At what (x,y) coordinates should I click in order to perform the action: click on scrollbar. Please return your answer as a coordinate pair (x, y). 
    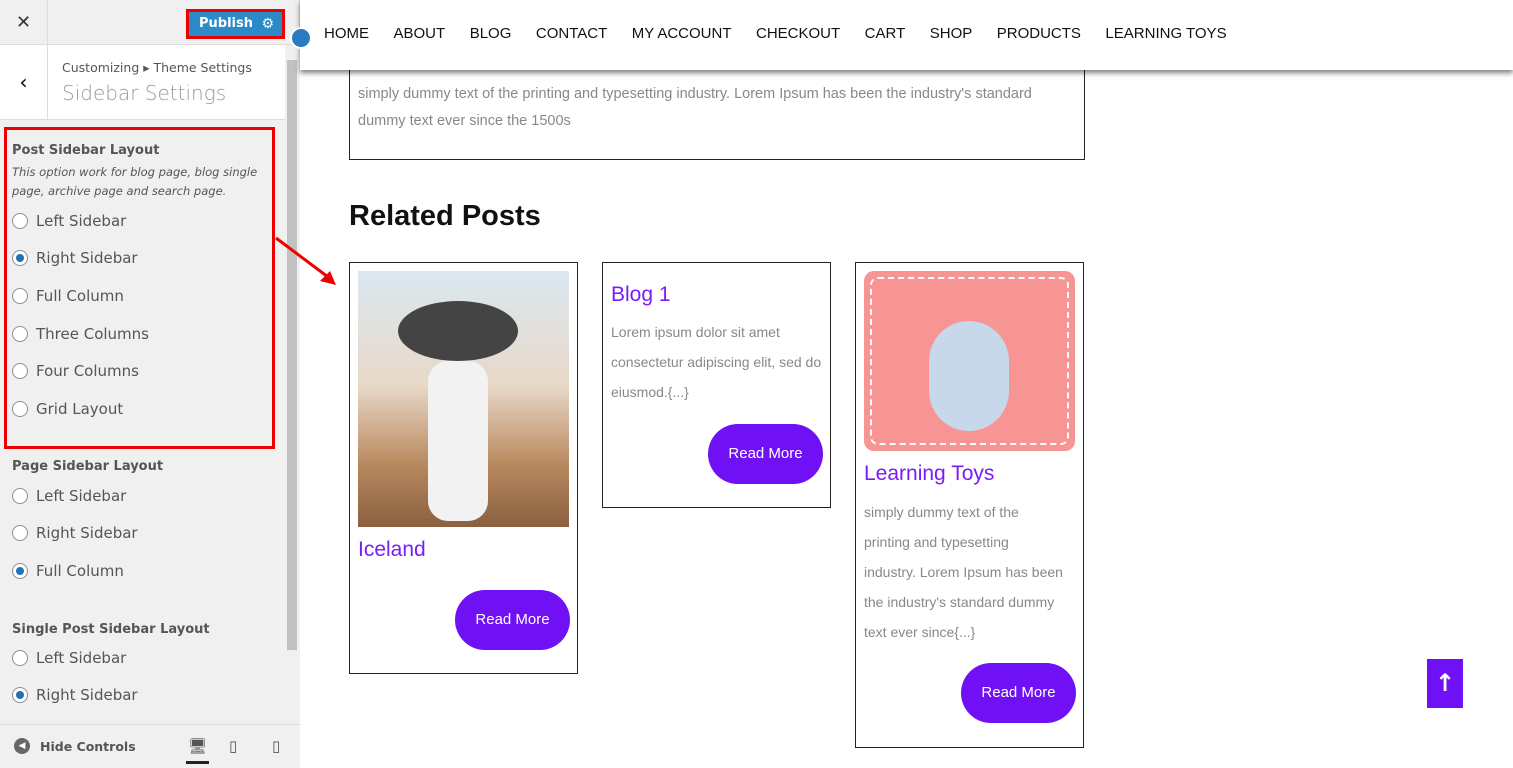
    Looking at the image, I should click on (292, 385).